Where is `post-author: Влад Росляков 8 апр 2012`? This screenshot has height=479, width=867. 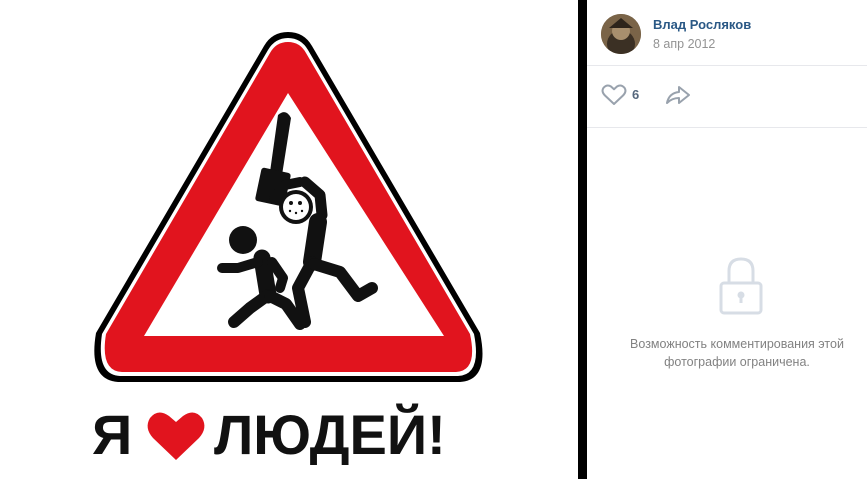
post-author: Влад Росляков 8 апр 2012 is located at coordinates (731, 34).